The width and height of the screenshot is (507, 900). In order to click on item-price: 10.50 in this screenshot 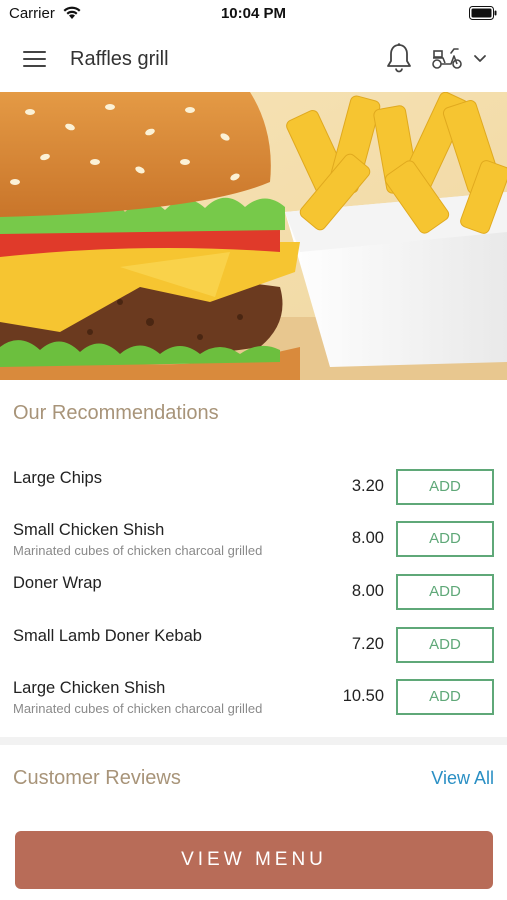, I will do `click(363, 696)`.